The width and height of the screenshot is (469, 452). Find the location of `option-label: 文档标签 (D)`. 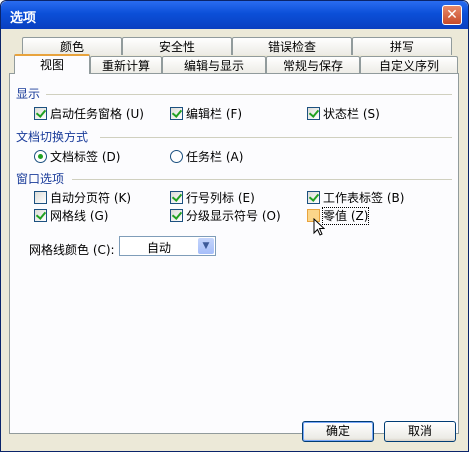

option-label: 文档标签 (D) is located at coordinates (85, 157).